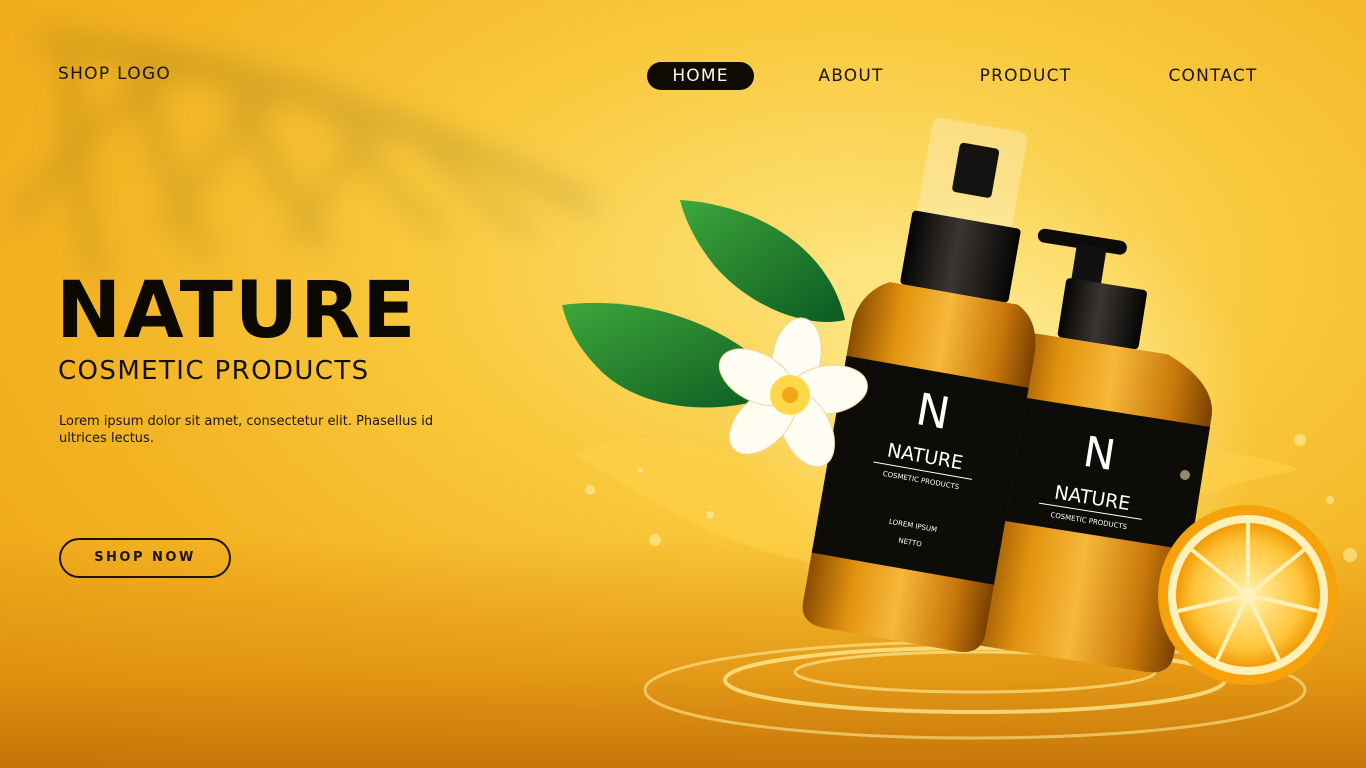 This screenshot has height=768, width=1366. What do you see at coordinates (851, 76) in the screenshot?
I see `nav-about: ABOUT` at bounding box center [851, 76].